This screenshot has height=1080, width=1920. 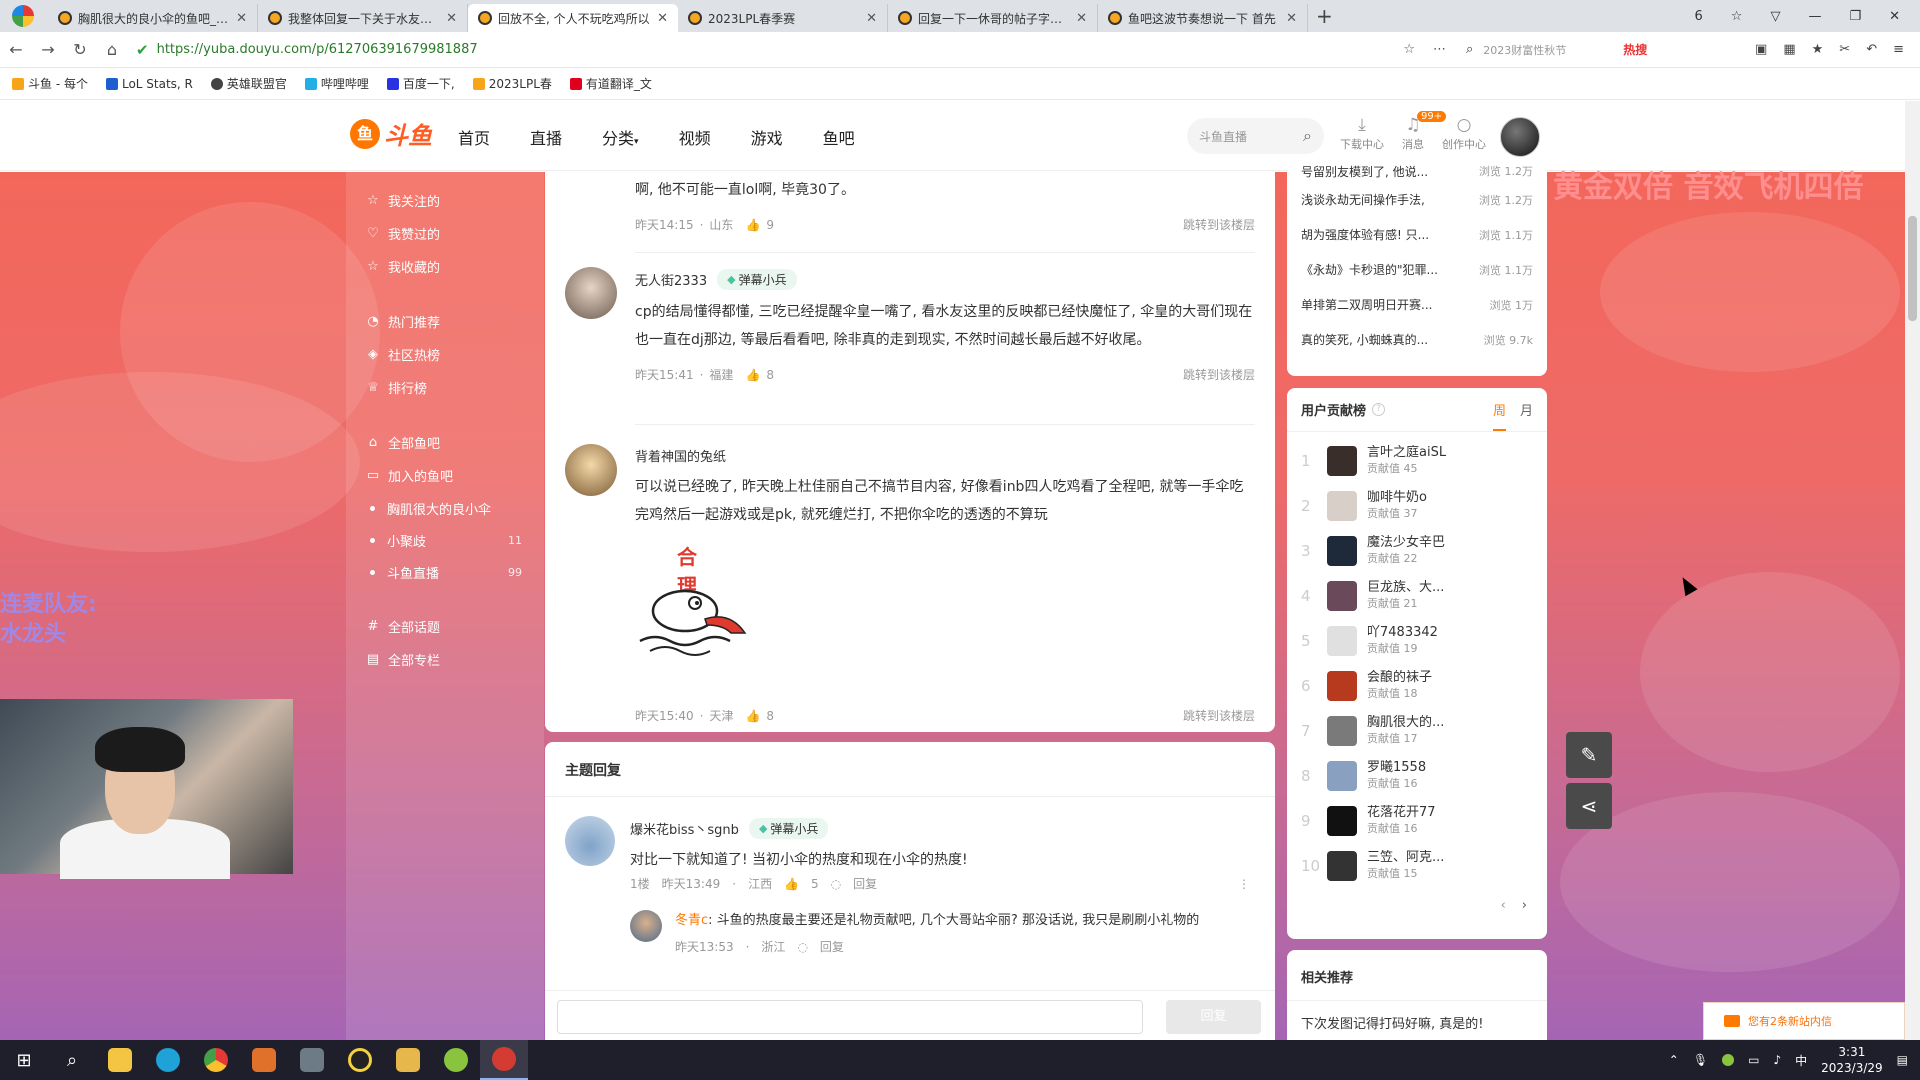 What do you see at coordinates (1775, 16) in the screenshot?
I see `skin-icon: ▽` at bounding box center [1775, 16].